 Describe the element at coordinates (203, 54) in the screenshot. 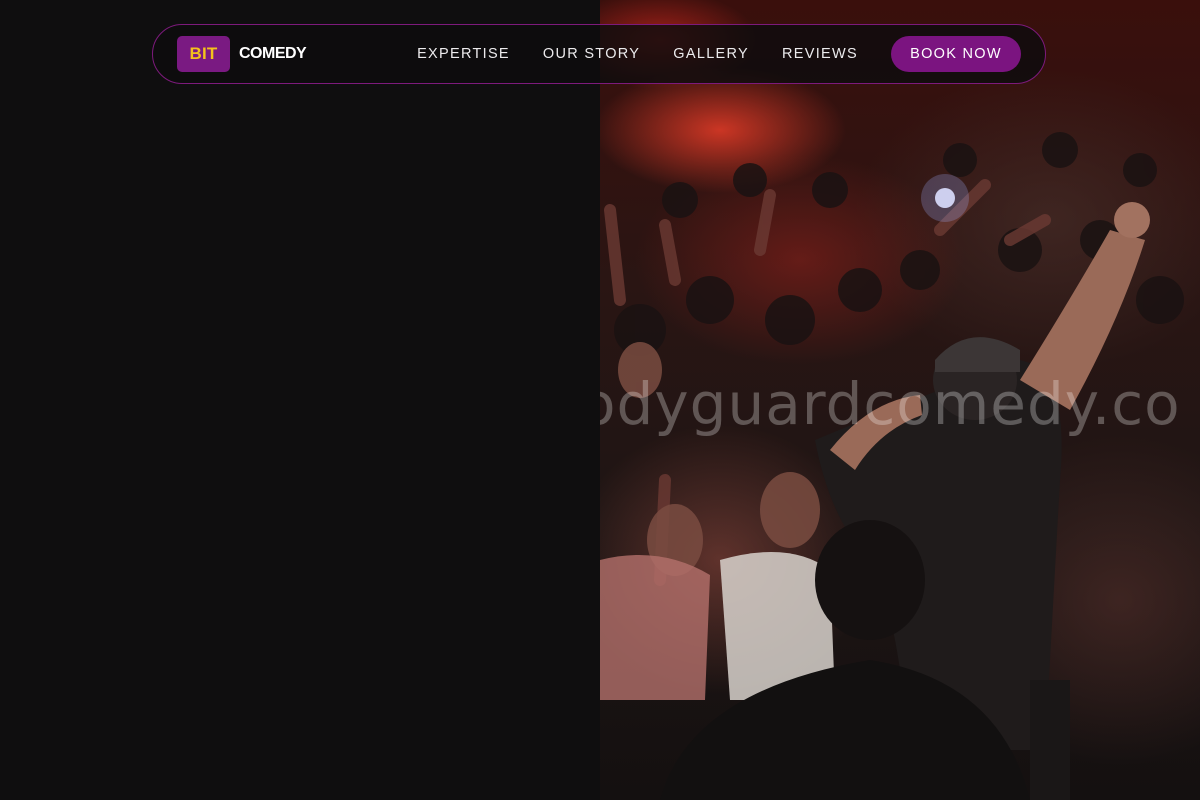

I see `logo-badge: BIT` at that location.